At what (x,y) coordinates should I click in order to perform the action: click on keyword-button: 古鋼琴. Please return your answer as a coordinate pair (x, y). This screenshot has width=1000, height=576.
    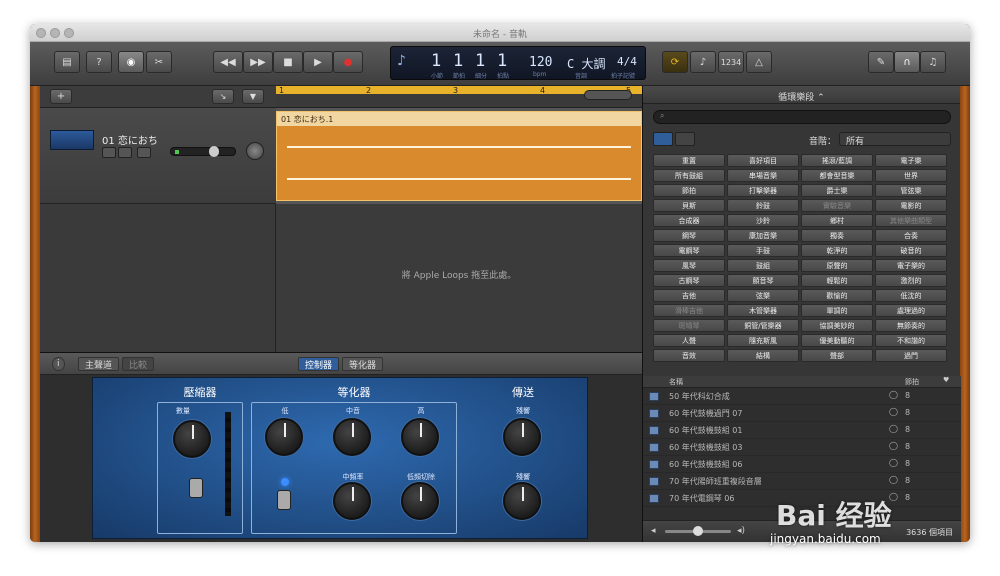
    Looking at the image, I should click on (689, 280).